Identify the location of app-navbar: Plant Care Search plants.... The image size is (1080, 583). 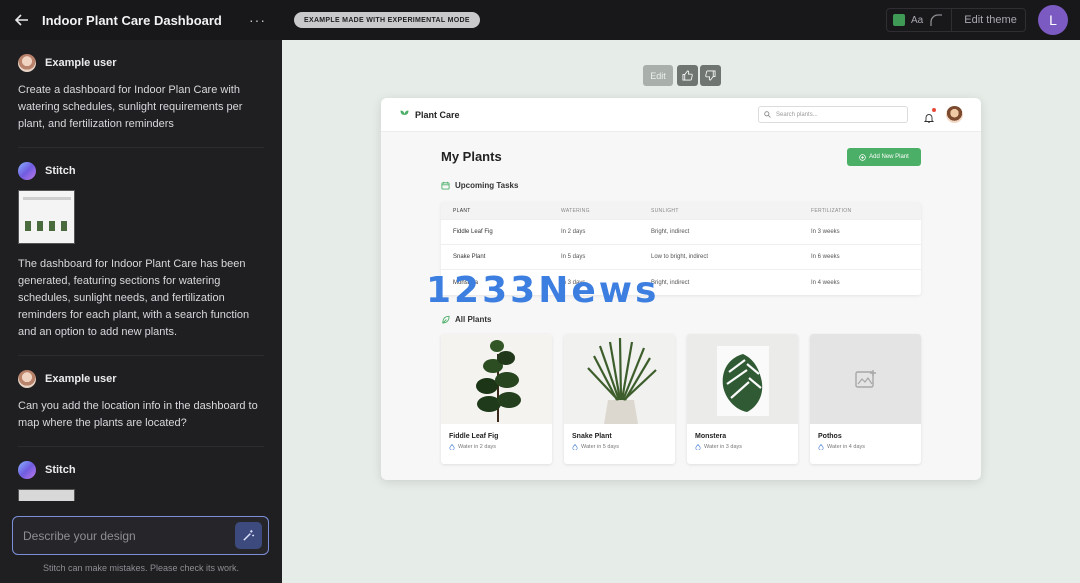
(681, 115).